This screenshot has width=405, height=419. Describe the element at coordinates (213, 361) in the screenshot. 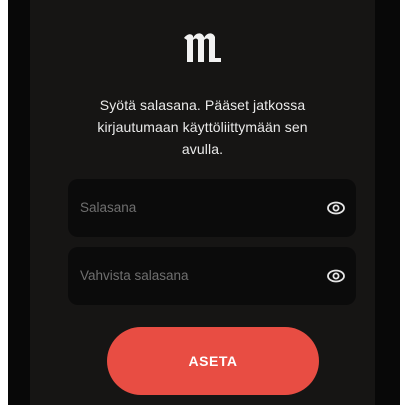

I see `set-password-button: ASETA` at that location.